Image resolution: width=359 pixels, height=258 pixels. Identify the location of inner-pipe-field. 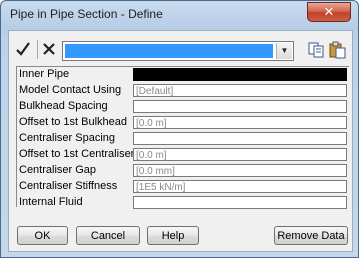
(240, 74).